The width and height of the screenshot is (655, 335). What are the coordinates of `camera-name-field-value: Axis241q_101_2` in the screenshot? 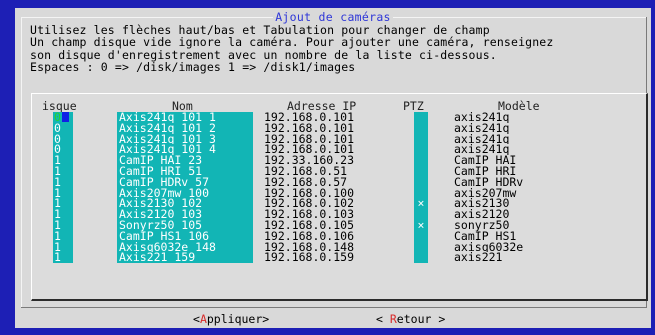 It's located at (167, 128).